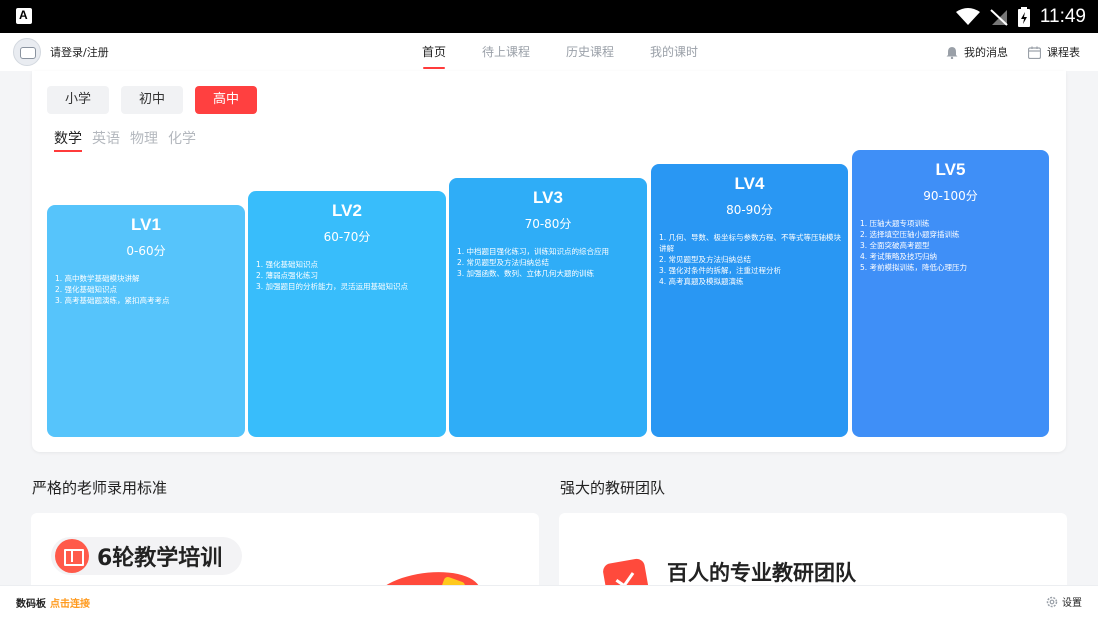 This screenshot has width=1098, height=617. Describe the element at coordinates (332, 286) in the screenshot. I see `list-item: 3. 加强题目的分析能力，灵活运用基础知识点` at that location.